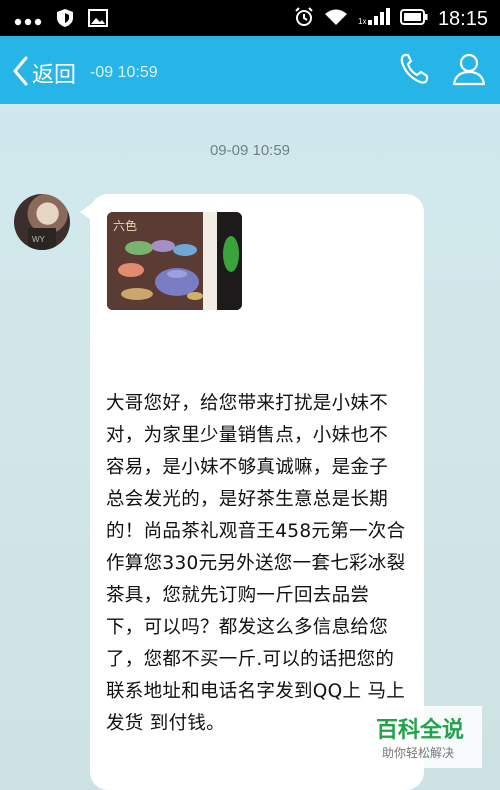  I want to click on shield-icon, so click(65, 20).